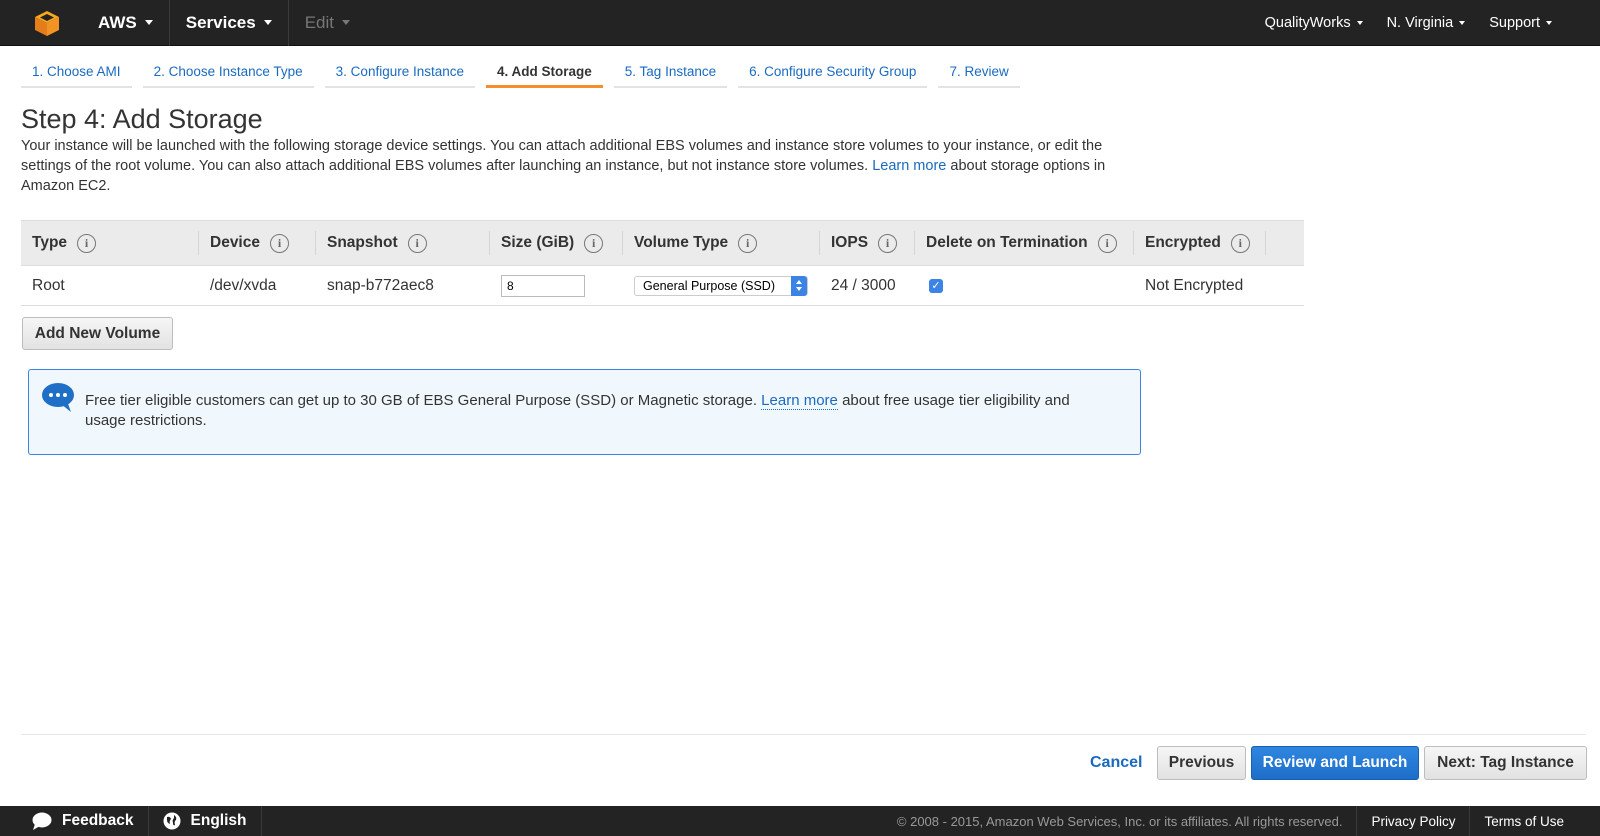 This screenshot has width=1600, height=836. I want to click on header-volume-type: Volume Type i, so click(721, 243).